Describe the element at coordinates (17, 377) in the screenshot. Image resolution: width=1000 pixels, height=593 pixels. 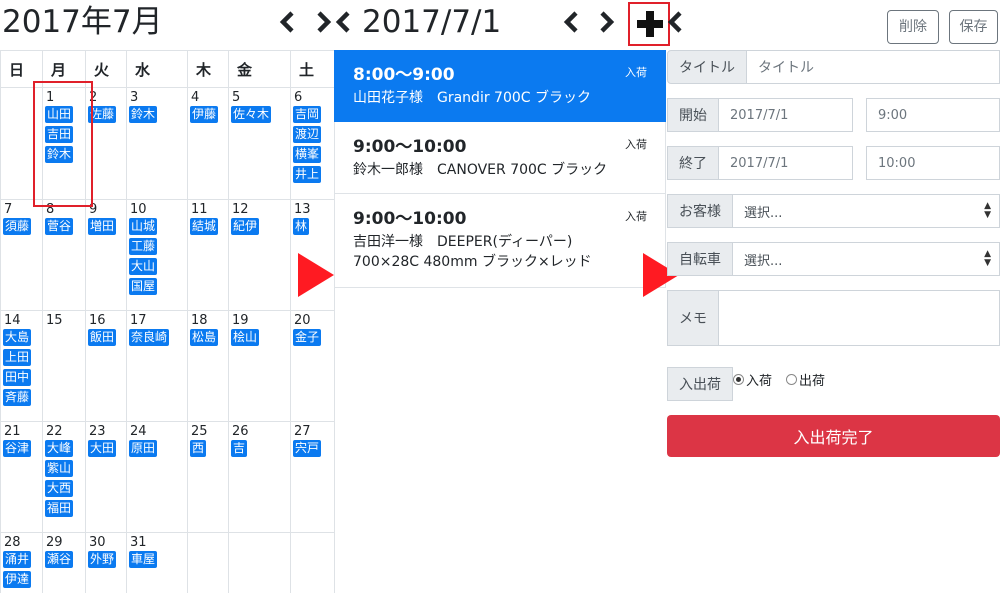
I see `calendar-event-tag: 田中` at that location.